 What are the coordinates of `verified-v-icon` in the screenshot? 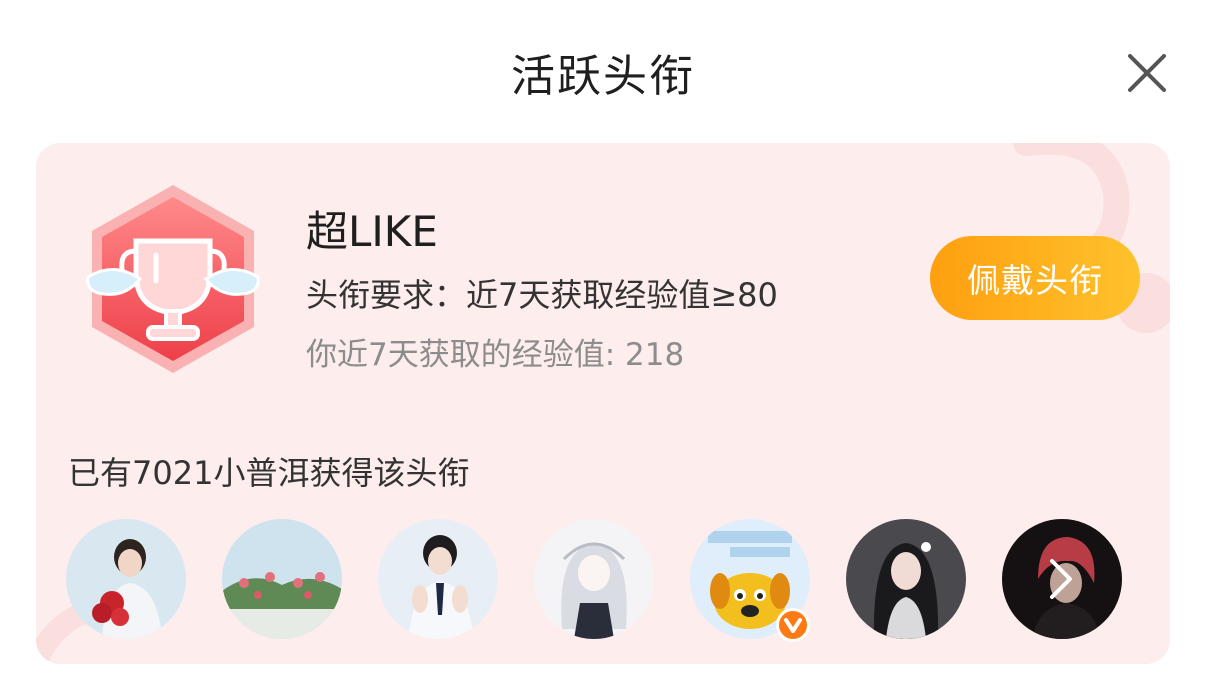 It's located at (793, 625).